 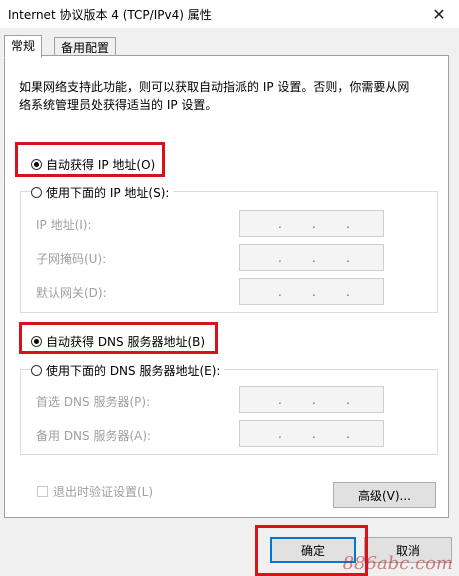 I want to click on window-title: Internet 协议版本 4 (TCP/IPv4) 属性, so click(x=110, y=15).